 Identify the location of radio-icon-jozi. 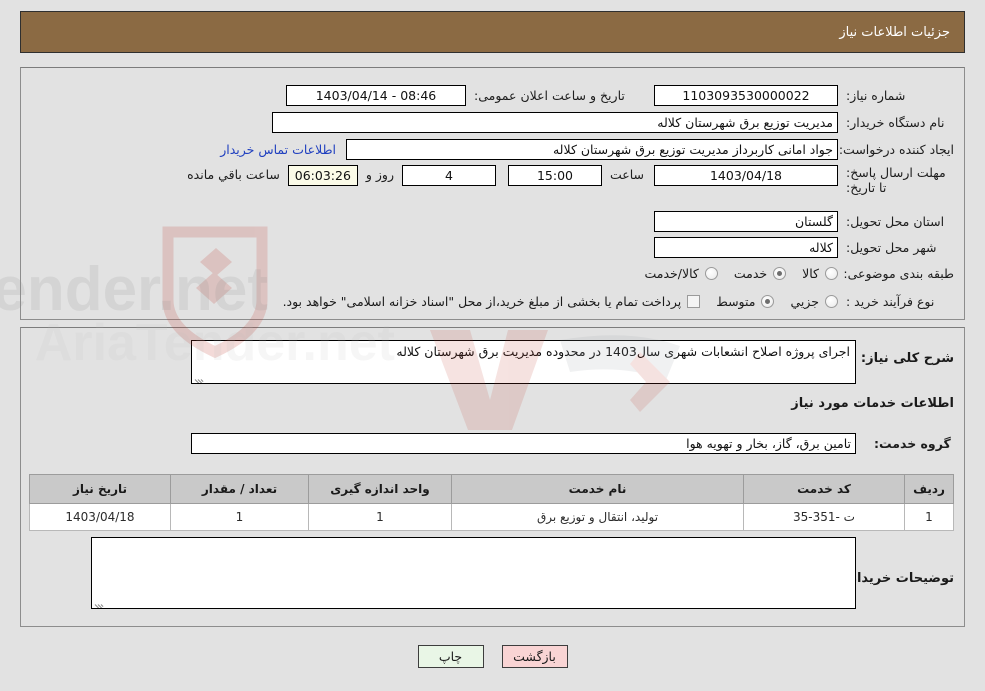
(831, 301).